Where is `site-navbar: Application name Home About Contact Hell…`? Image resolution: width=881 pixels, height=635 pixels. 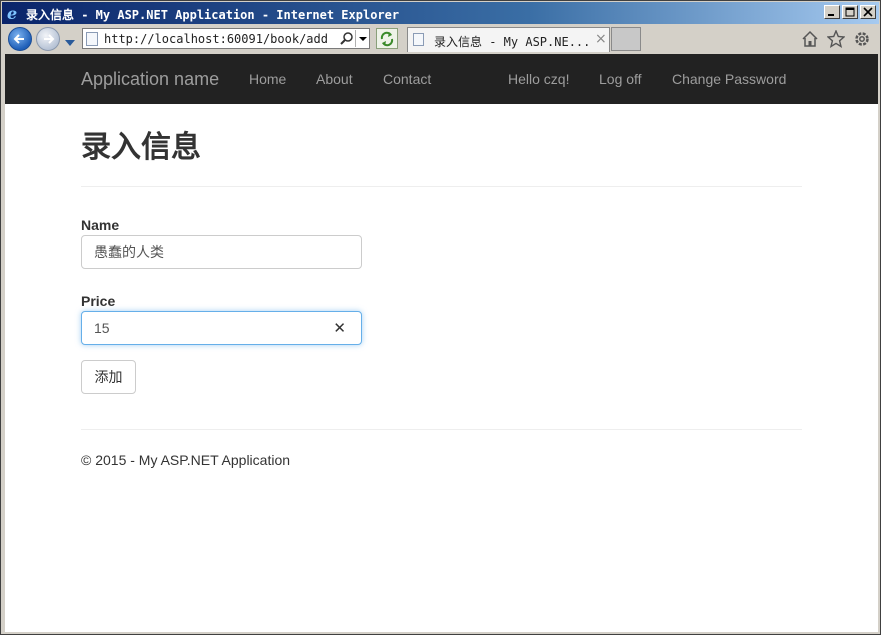 site-navbar: Application name Home About Contact Hell… is located at coordinates (441, 79).